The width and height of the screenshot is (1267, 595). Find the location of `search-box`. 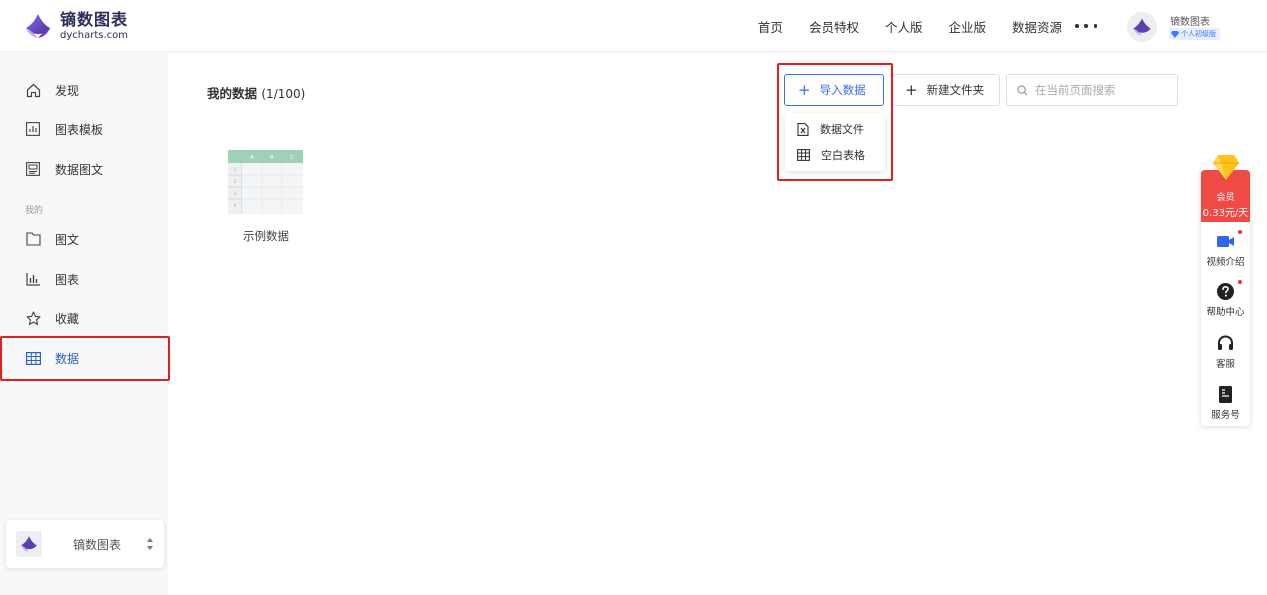

search-box is located at coordinates (1092, 90).